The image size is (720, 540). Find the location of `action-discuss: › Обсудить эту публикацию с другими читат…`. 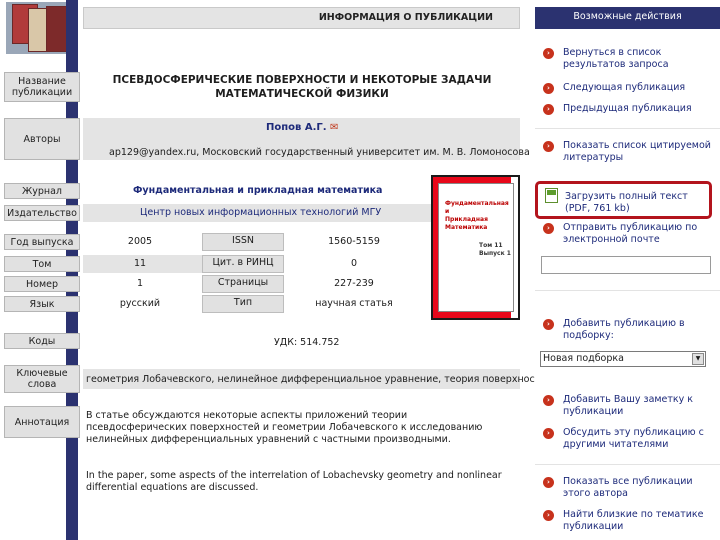

action-discuss: › Обсудить эту публикацию с другими читат… is located at coordinates (629, 439).